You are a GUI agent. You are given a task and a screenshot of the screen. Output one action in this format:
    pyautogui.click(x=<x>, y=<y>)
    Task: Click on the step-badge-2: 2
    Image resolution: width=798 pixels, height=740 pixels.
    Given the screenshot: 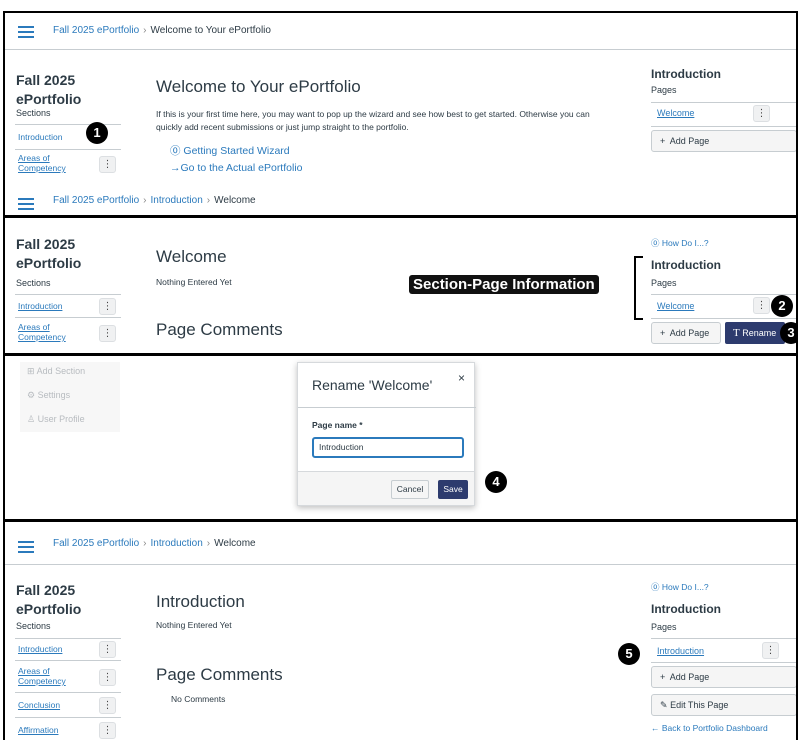 What is the action you would take?
    pyautogui.click(x=782, y=306)
    